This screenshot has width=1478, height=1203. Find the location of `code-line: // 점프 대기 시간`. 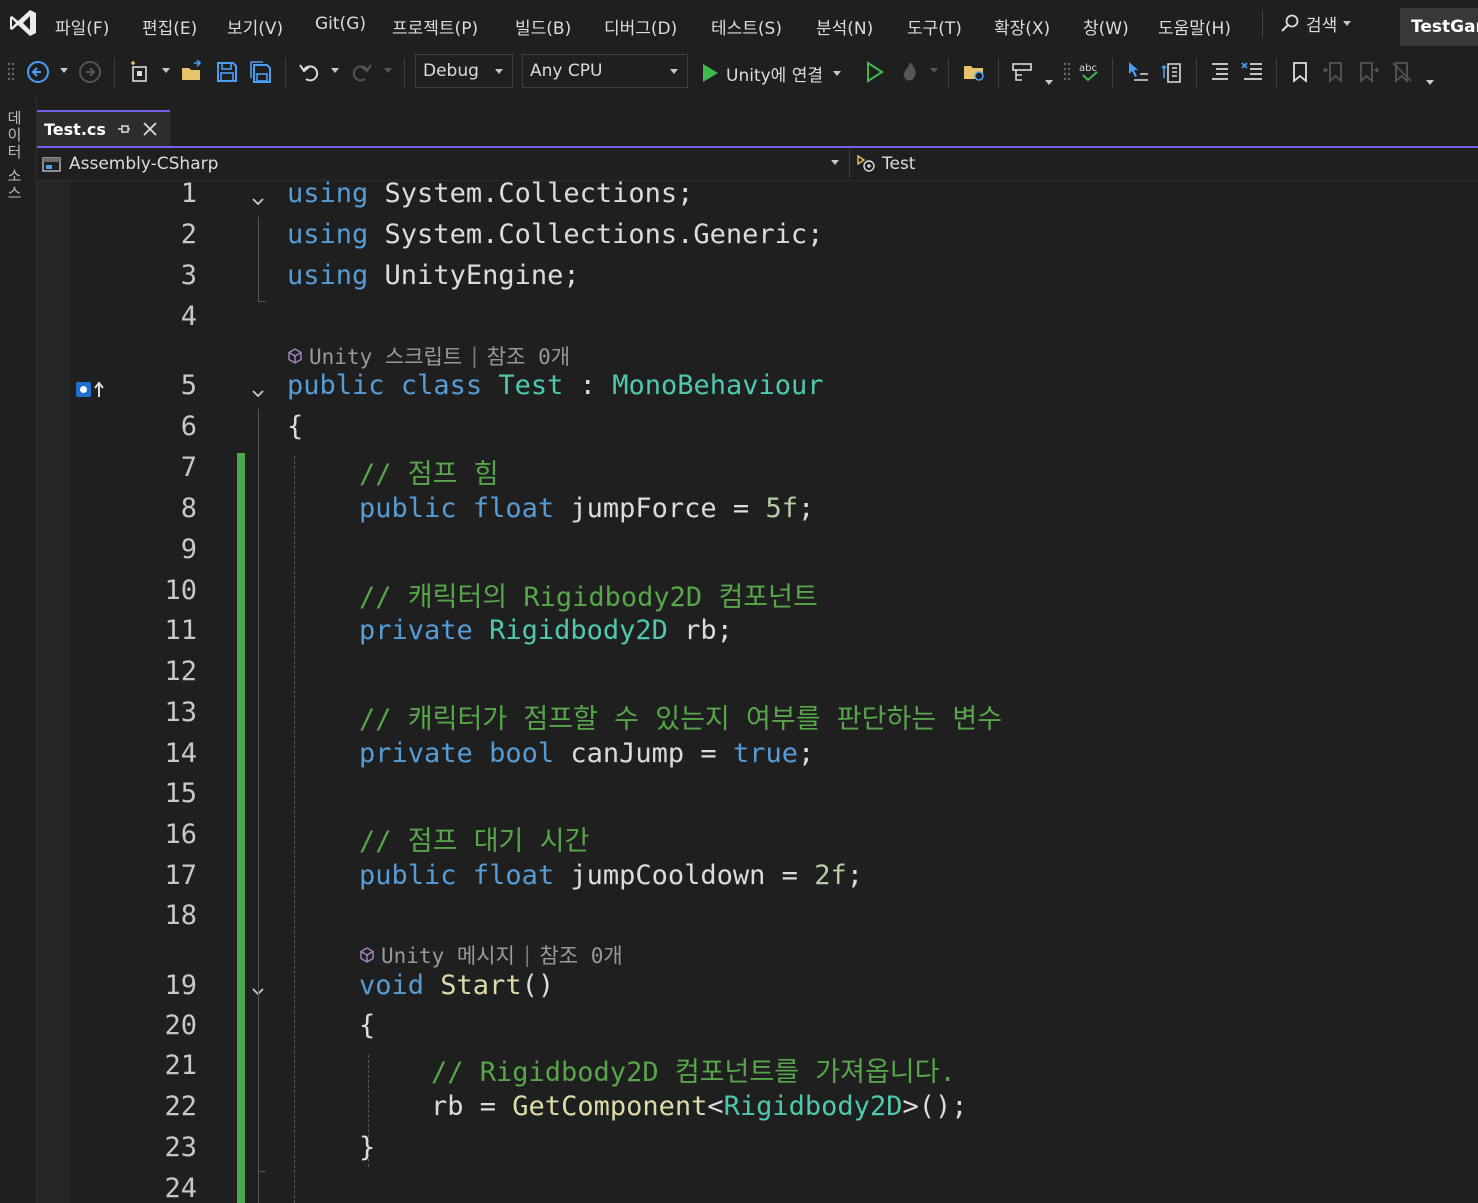

code-line: // 점프 대기 시간 is located at coordinates (474, 838).